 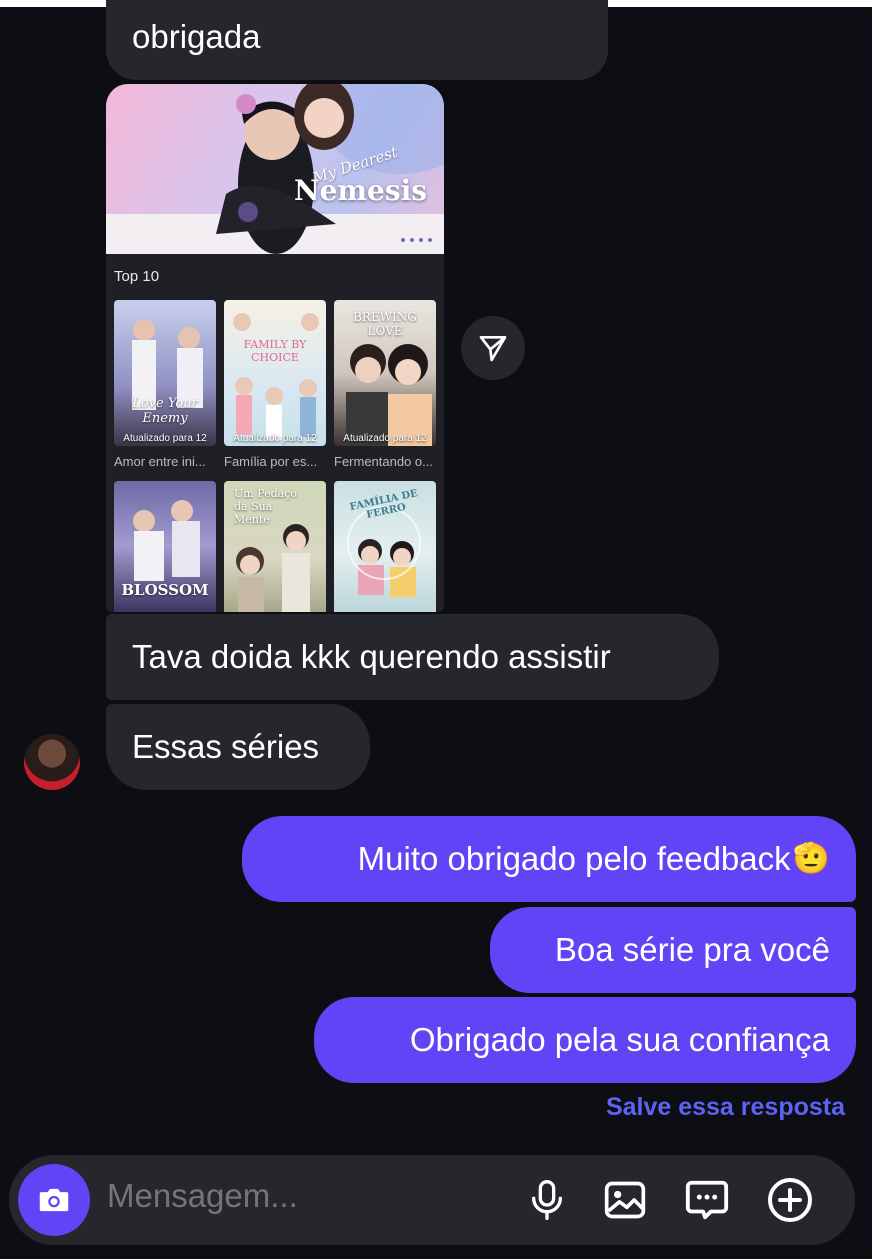 I want to click on poster-familia-de-ferro: FAMÍLIA DE FERRO, so click(x=385, y=546).